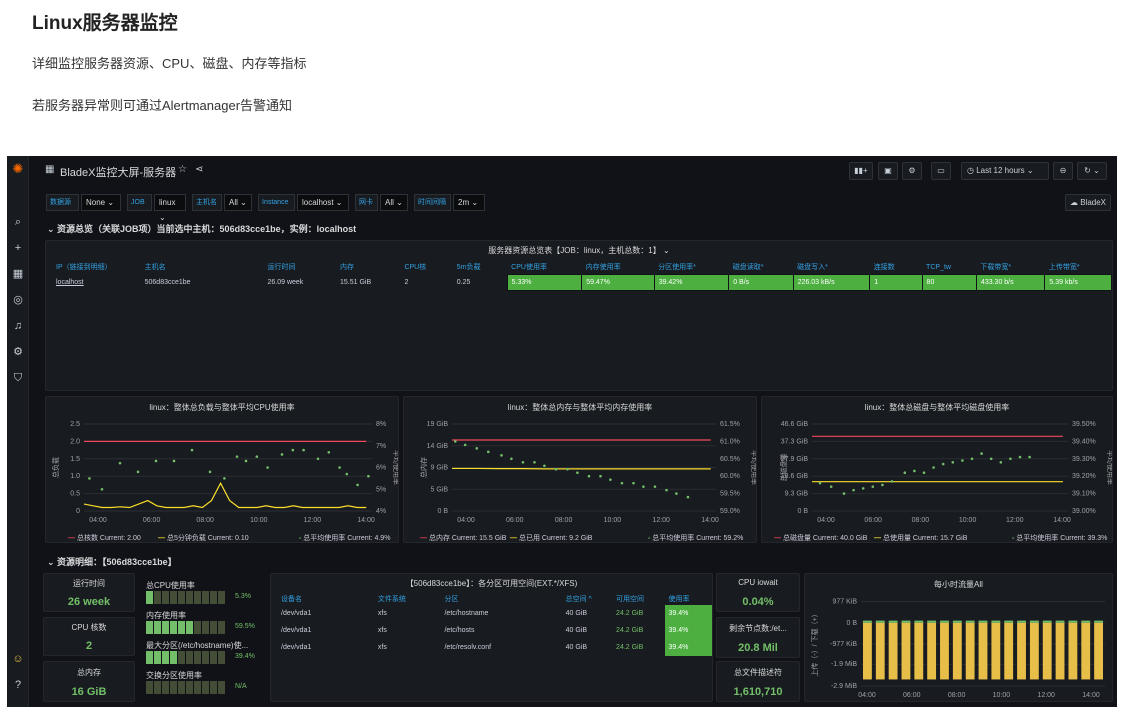 Image resolution: width=1126 pixels, height=713 pixels. I want to click on explore-icon: ◎, so click(18, 300).